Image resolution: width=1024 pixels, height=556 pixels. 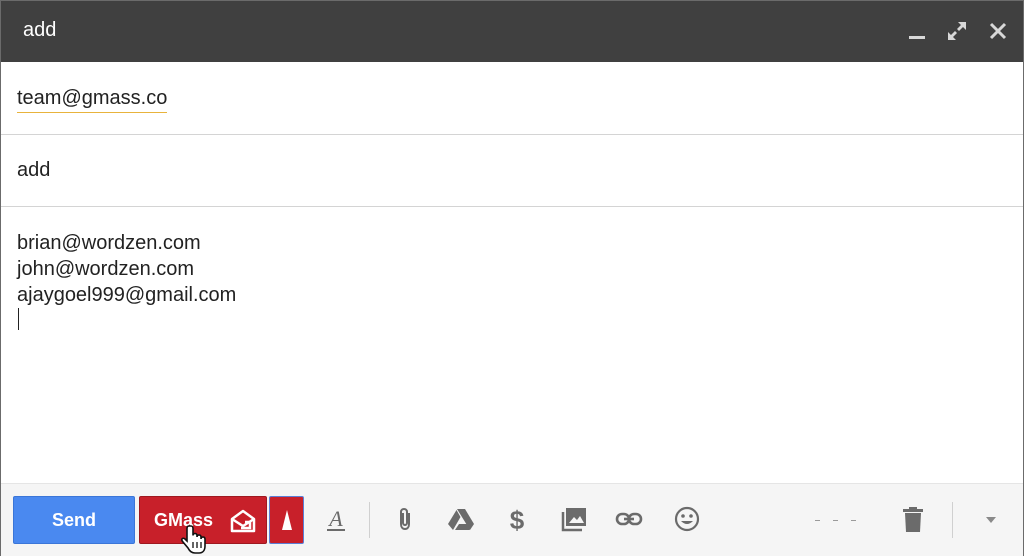 I want to click on text-caret, so click(x=18, y=319).